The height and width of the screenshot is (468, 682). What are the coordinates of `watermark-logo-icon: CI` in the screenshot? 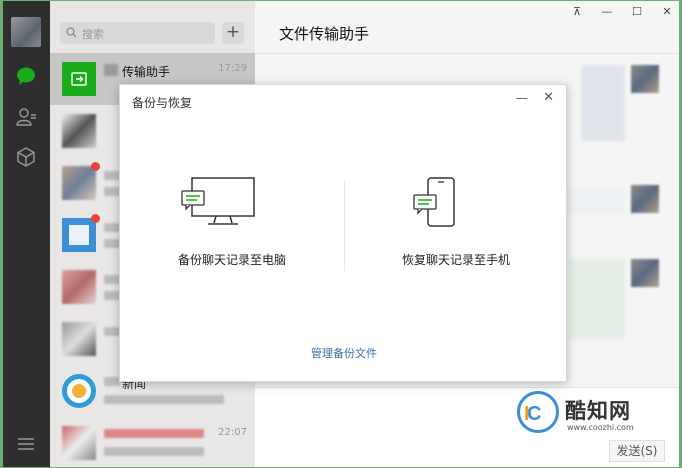 It's located at (538, 412).